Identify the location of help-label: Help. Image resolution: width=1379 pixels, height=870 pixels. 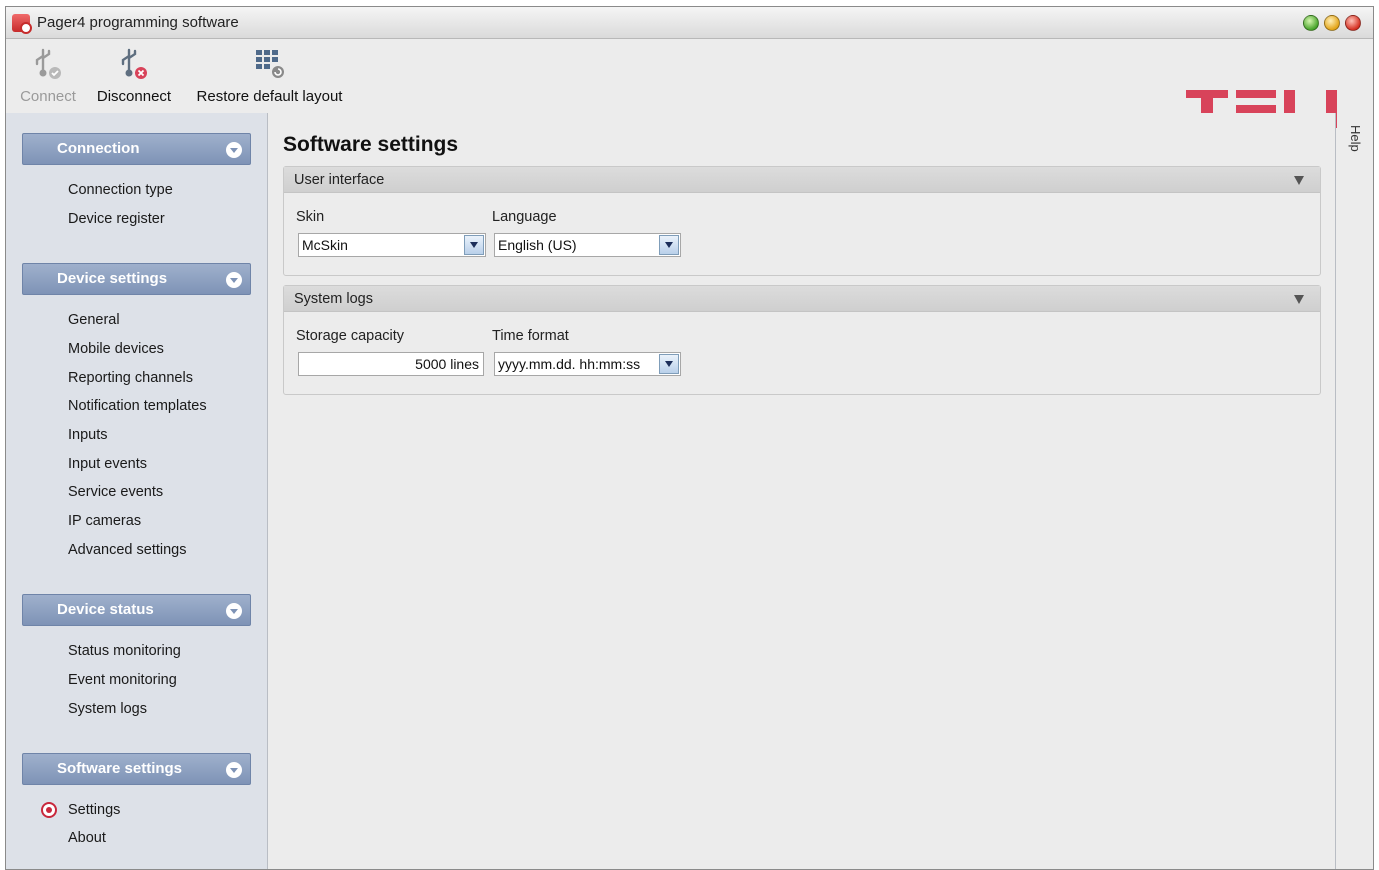
(1355, 138).